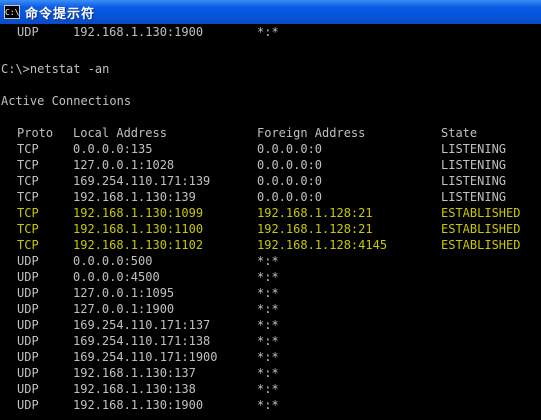 The width and height of the screenshot is (541, 420). What do you see at coordinates (113, 149) in the screenshot?
I see `cell-local-address: 0.0.0.0:135` at bounding box center [113, 149].